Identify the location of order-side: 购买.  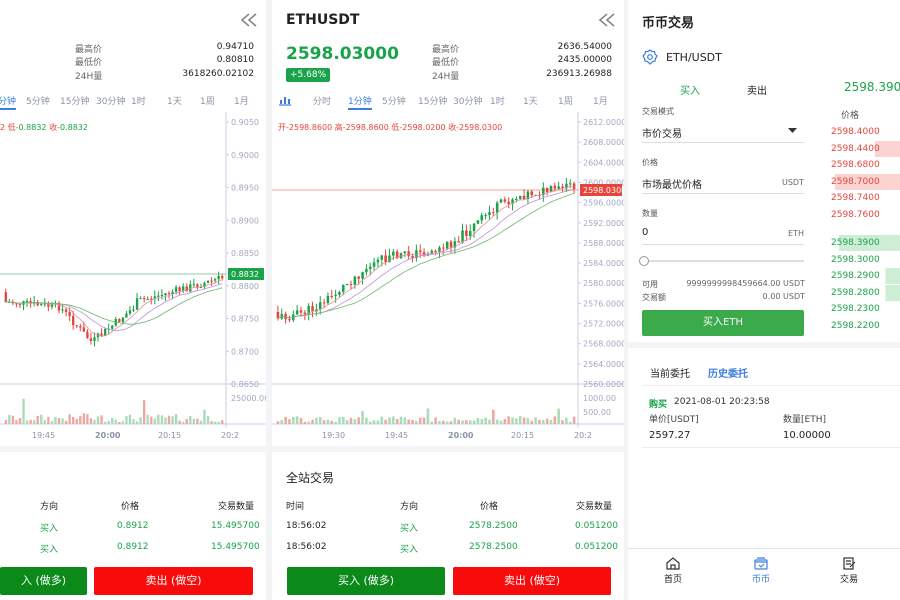
(658, 405).